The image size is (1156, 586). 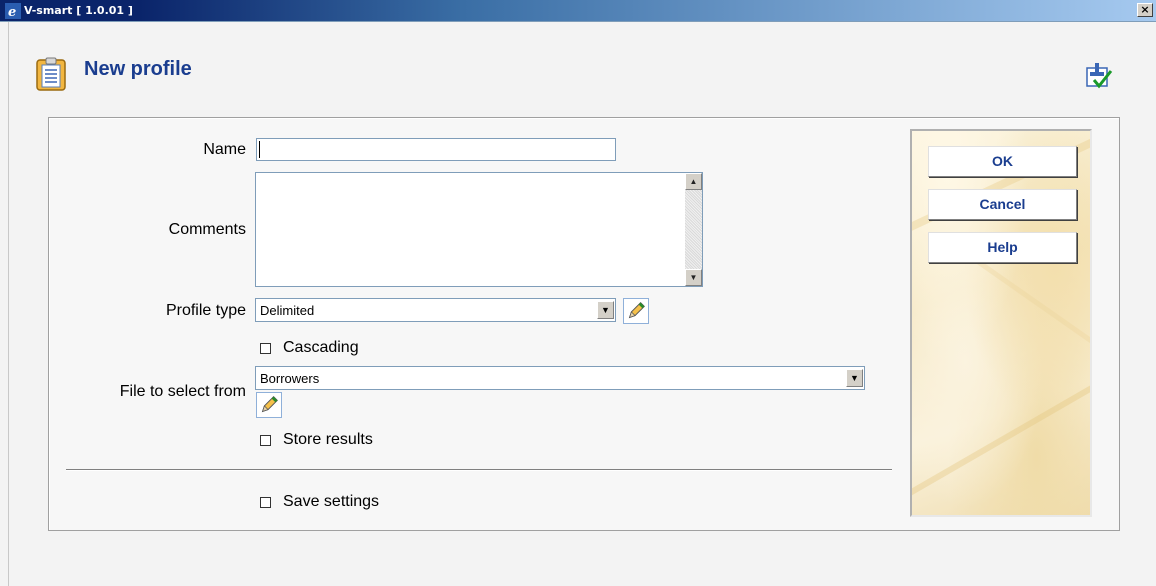 I want to click on profile-type-value: Delimited, so click(x=287, y=310).